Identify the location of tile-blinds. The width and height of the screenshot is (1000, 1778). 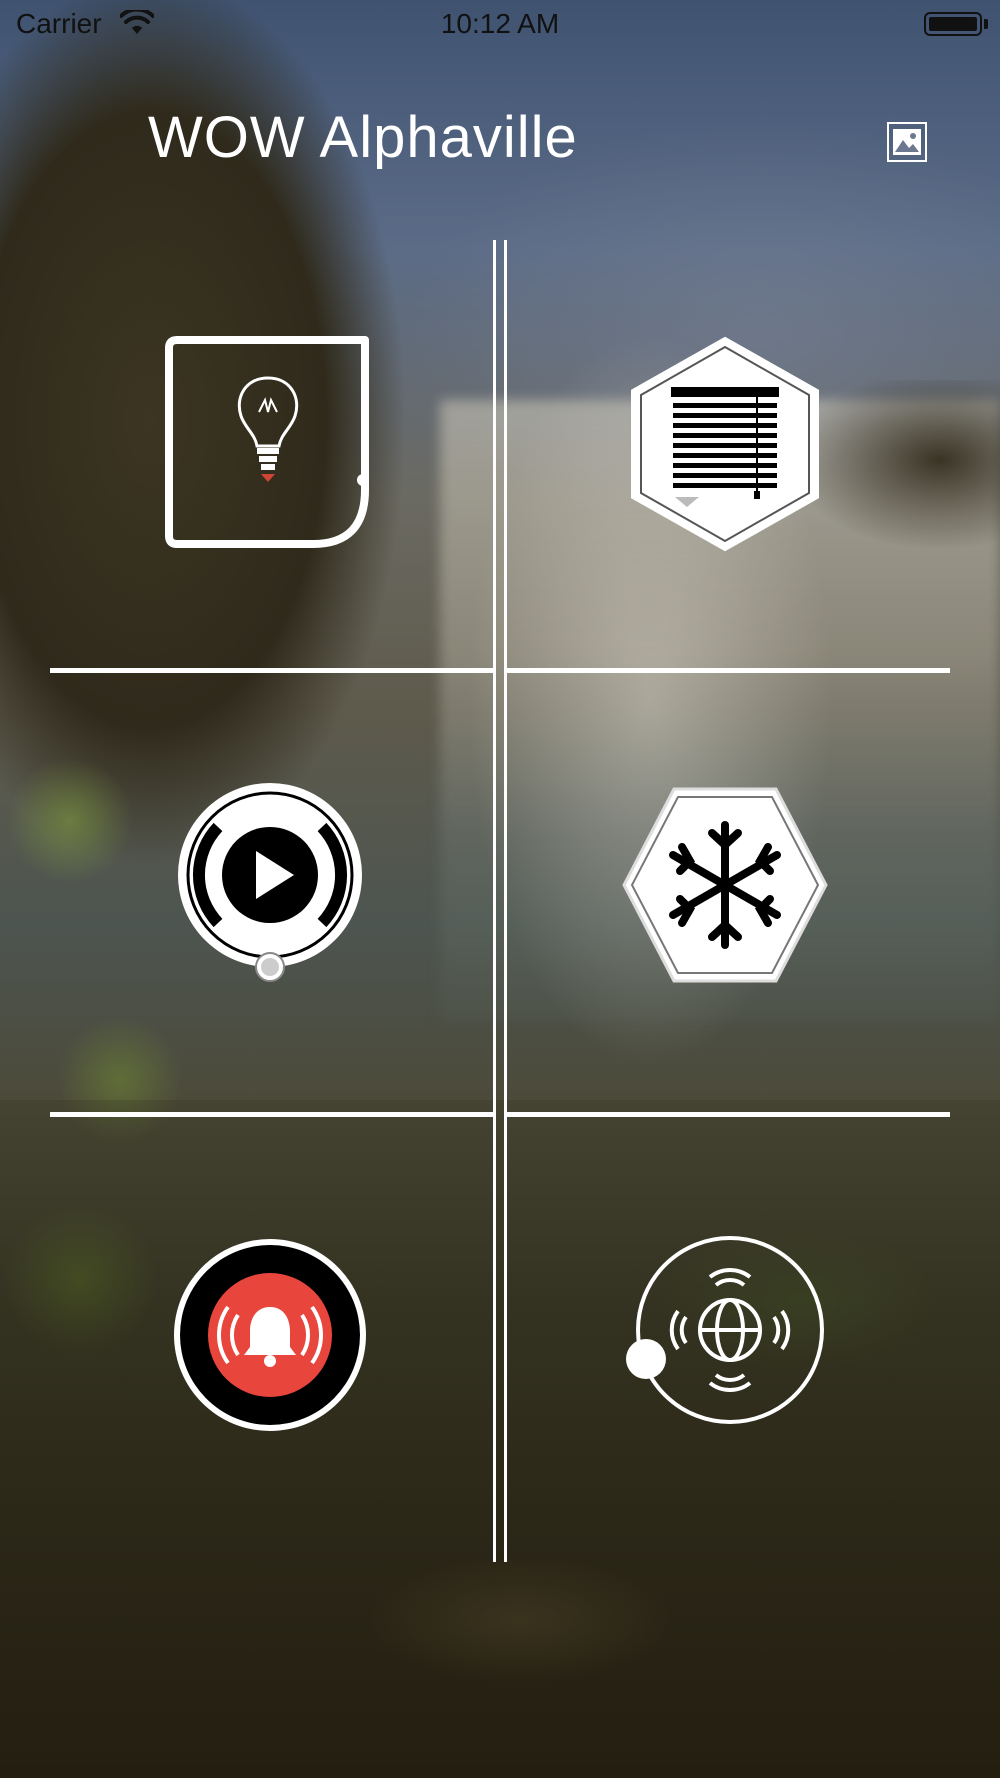
(725, 445).